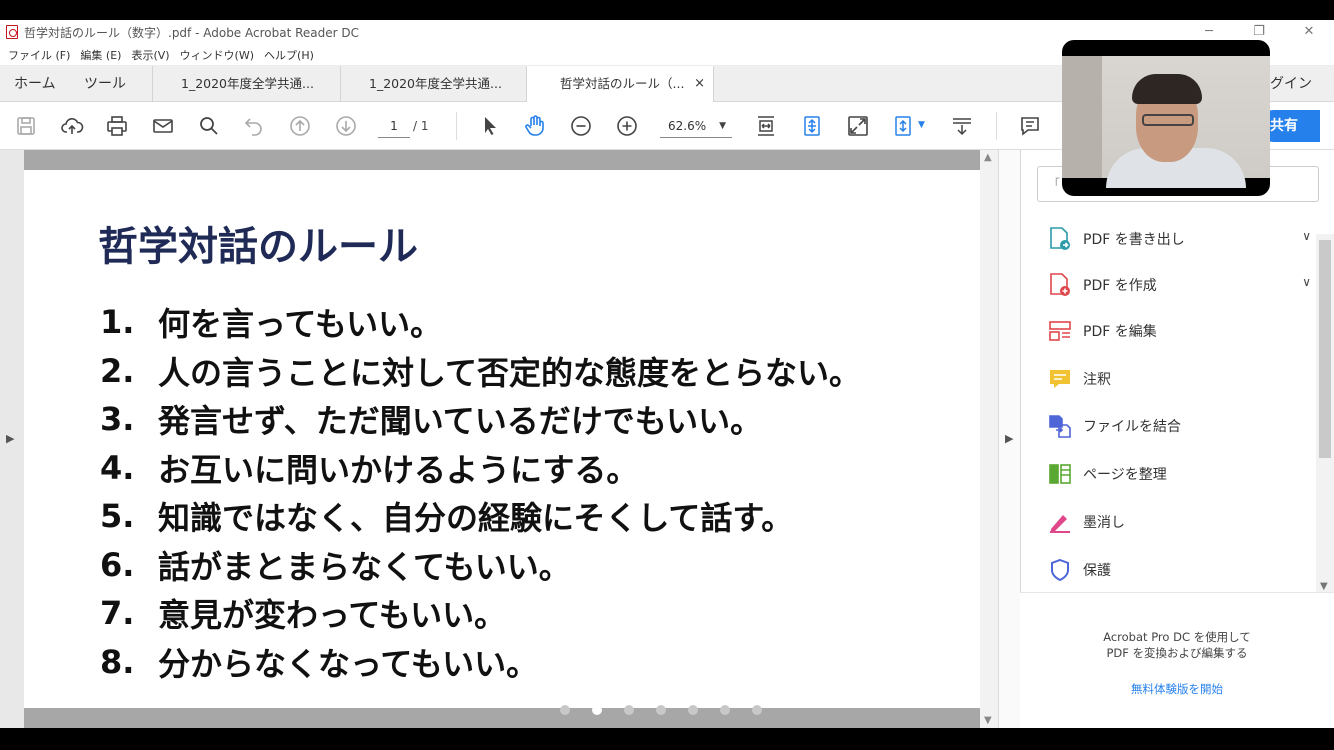 Image resolution: width=1334 pixels, height=750 pixels. I want to click on tool-label: 保護, so click(1097, 571).